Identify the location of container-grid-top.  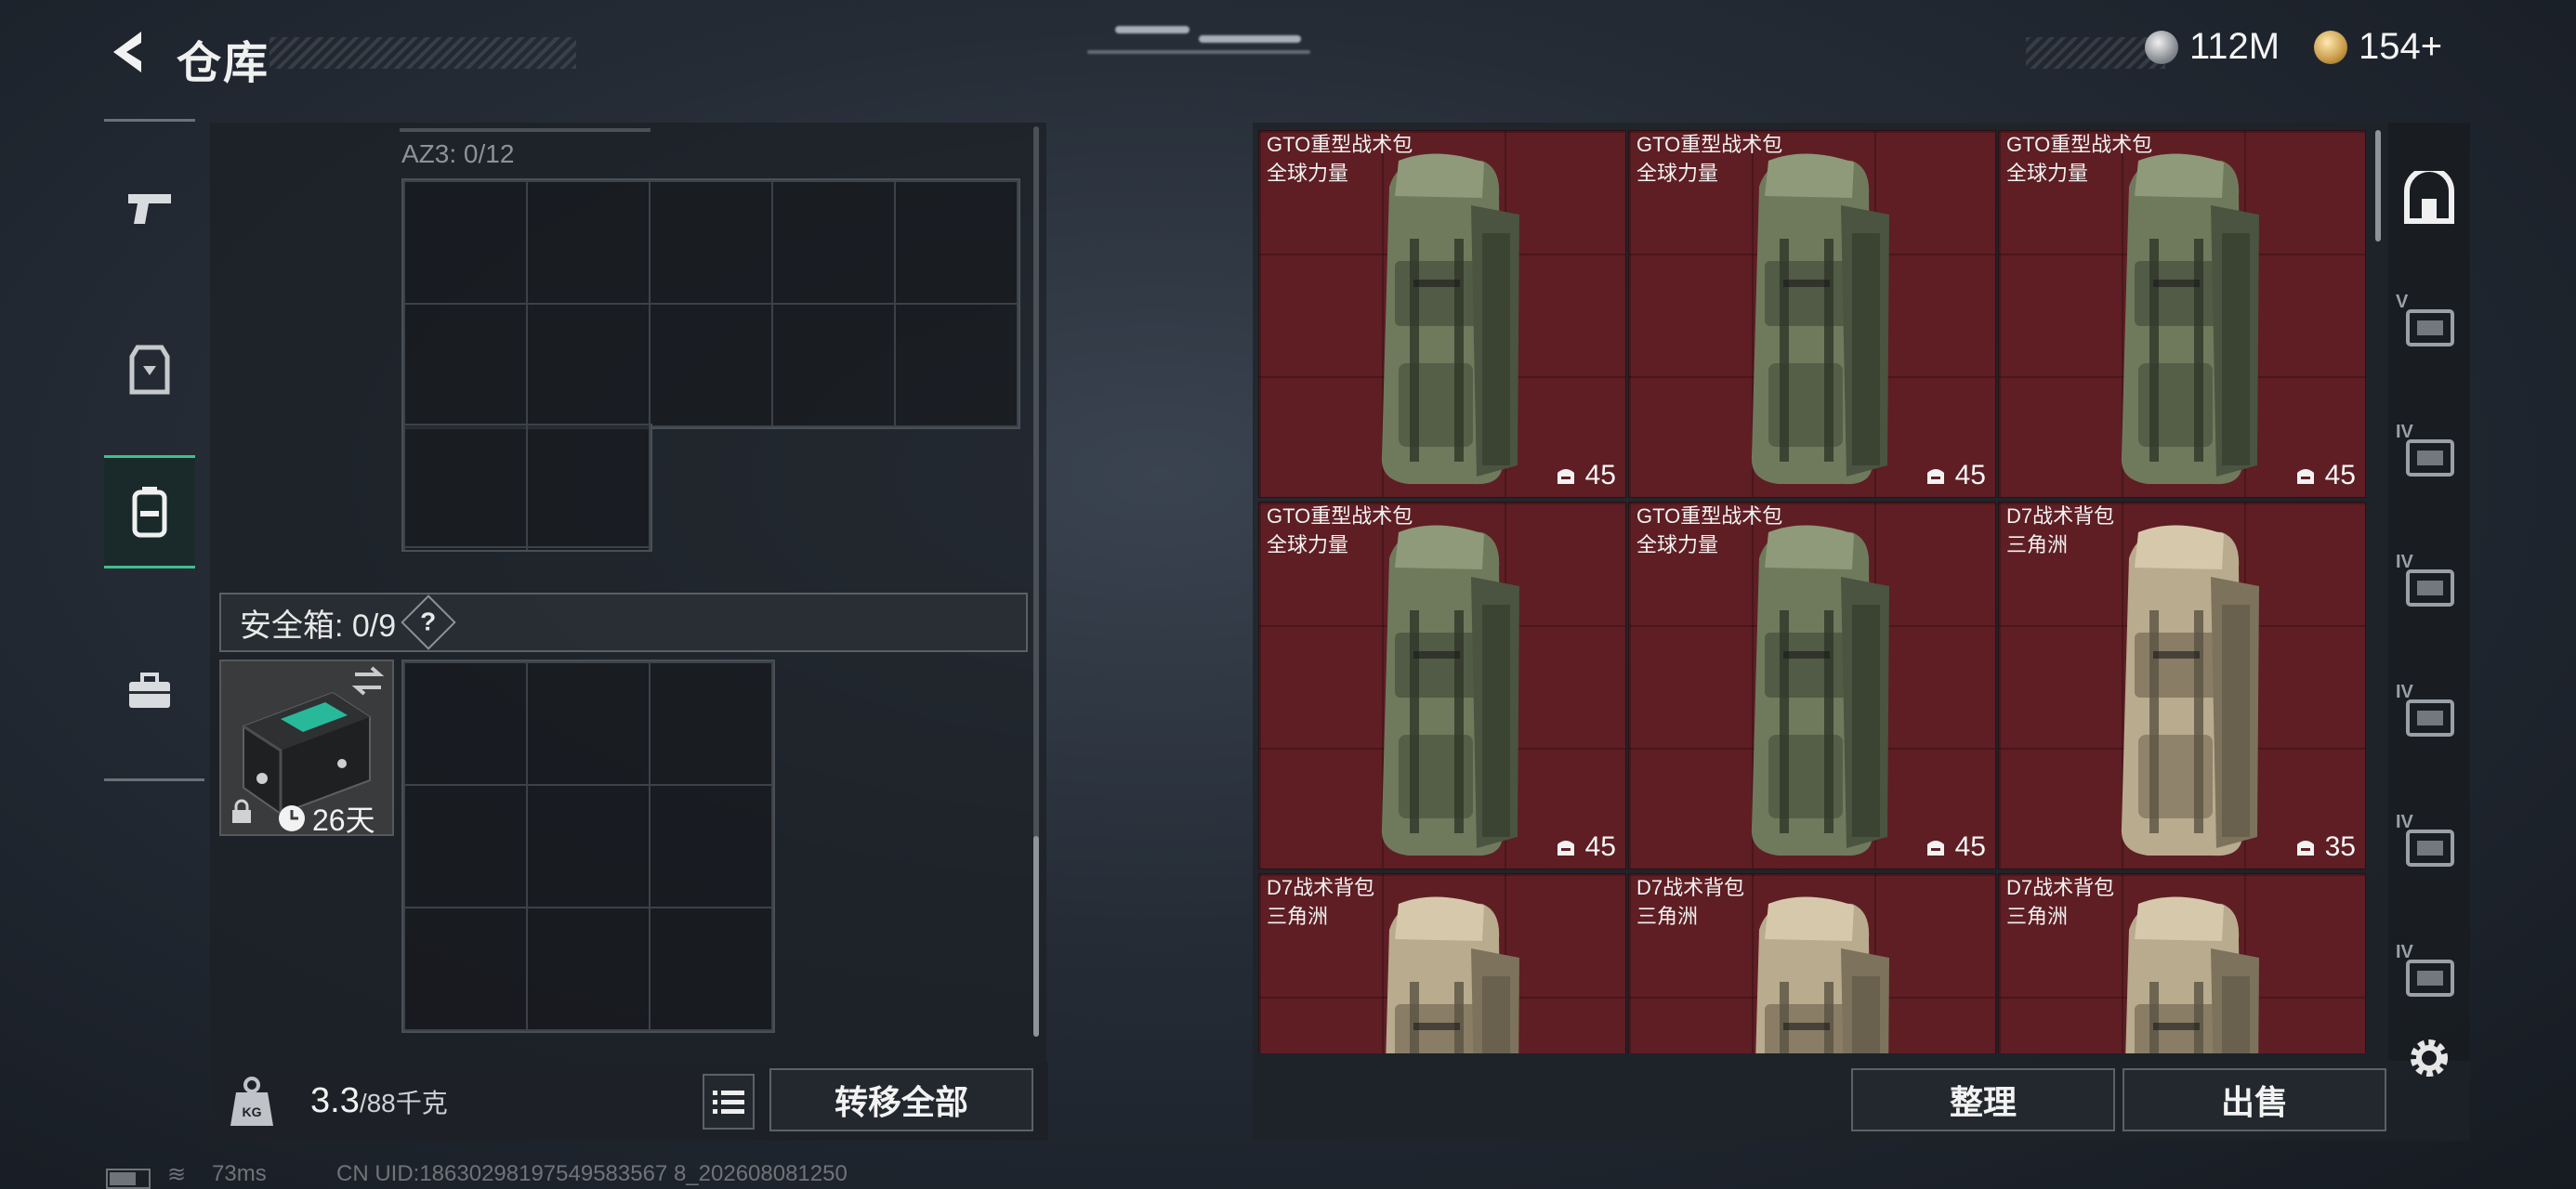
(710, 304).